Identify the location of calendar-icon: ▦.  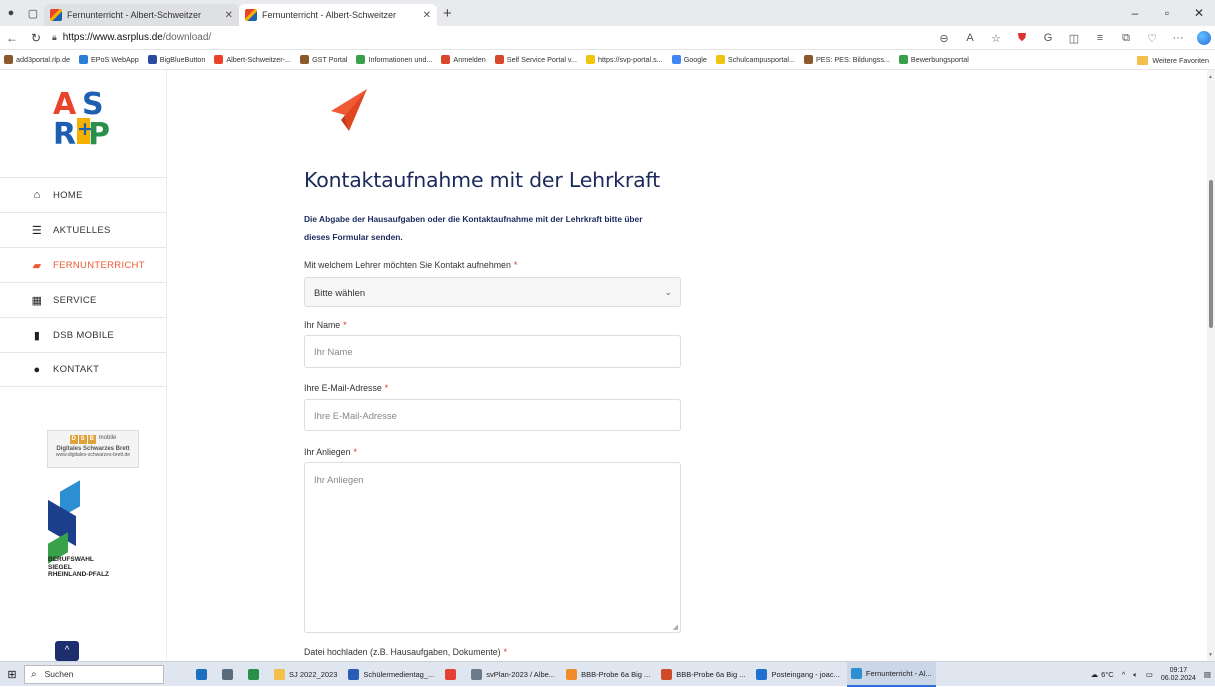
(37, 300).